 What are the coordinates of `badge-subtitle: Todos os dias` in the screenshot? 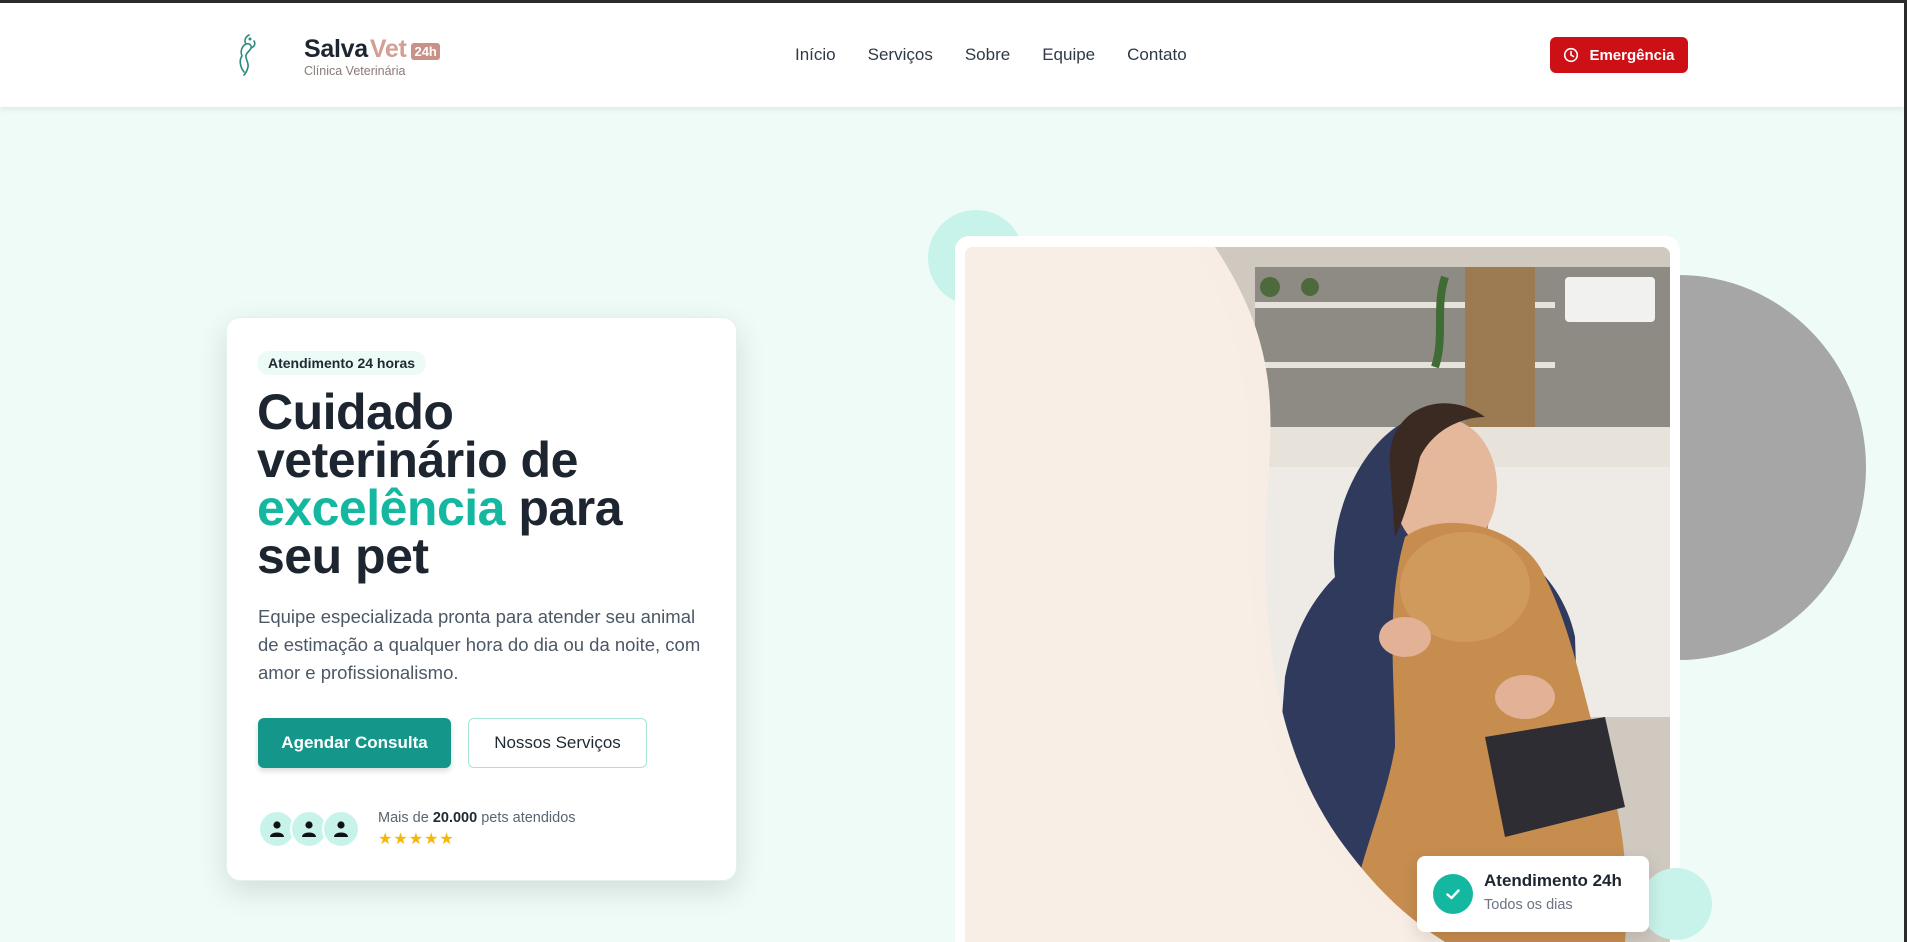 It's located at (1528, 905).